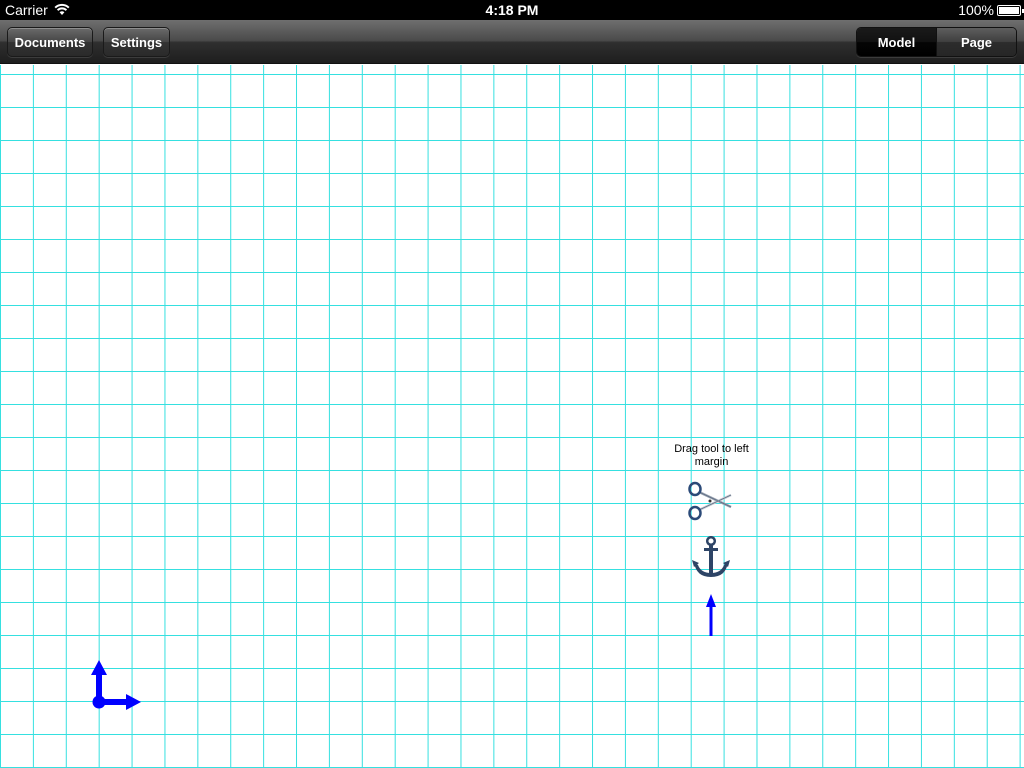 The width and height of the screenshot is (1024, 768). I want to click on battery-icon, so click(1010, 10).